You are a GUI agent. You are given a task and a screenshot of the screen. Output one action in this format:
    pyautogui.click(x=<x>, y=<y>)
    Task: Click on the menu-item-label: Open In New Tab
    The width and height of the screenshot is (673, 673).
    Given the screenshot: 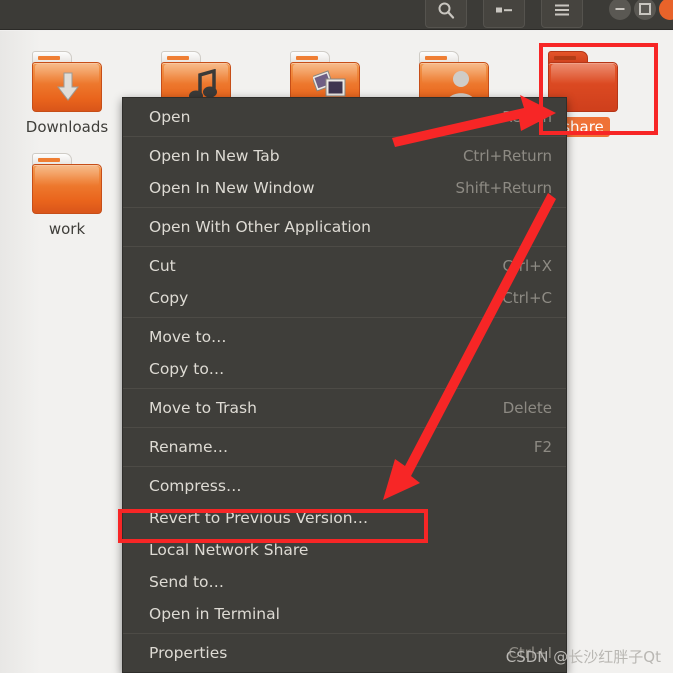 What is the action you would take?
    pyautogui.click(x=214, y=156)
    